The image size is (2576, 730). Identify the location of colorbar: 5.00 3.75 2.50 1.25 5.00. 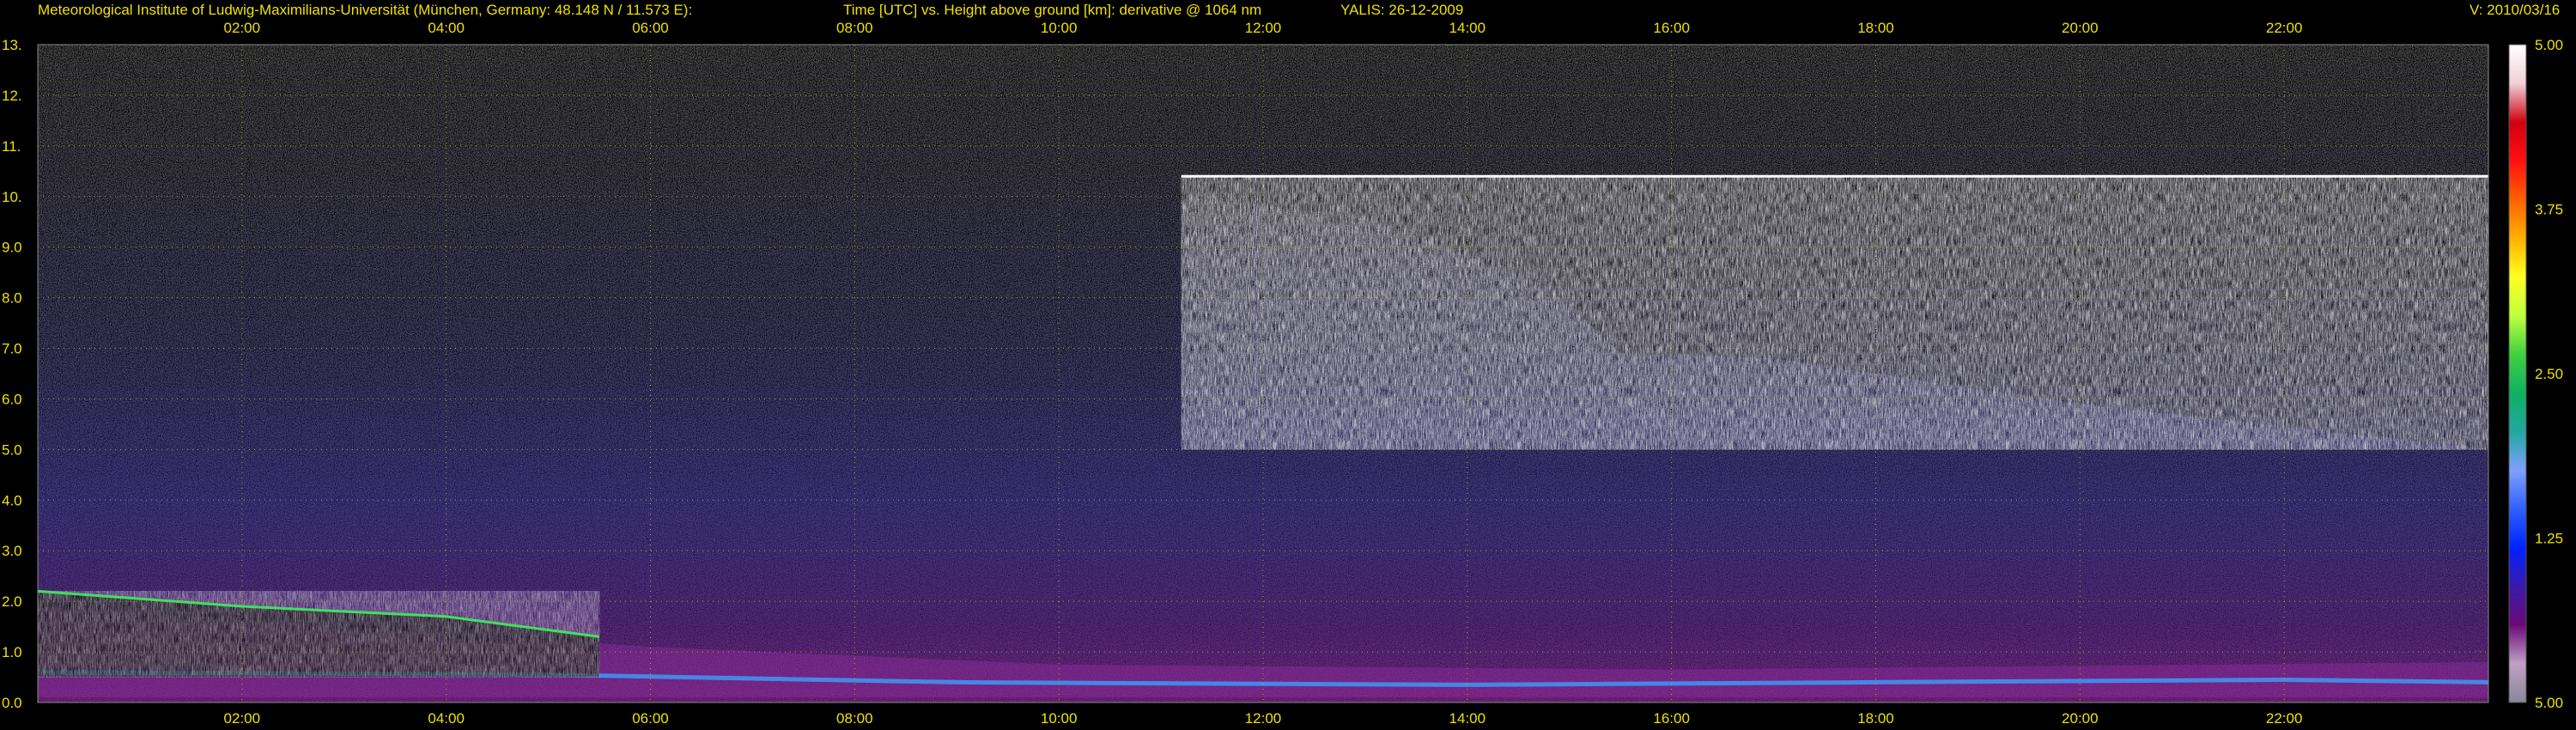
(2536, 374).